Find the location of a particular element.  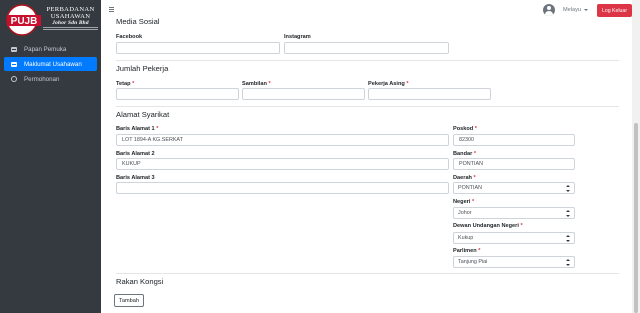

section-title-alamat-syarikat: Alamat Syarikat is located at coordinates (143, 114).